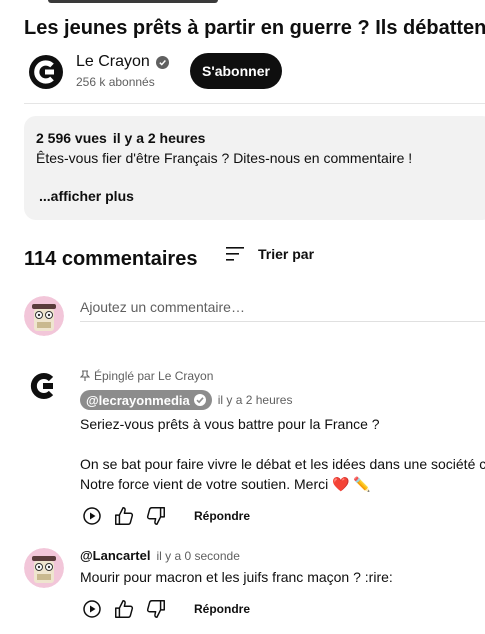 This screenshot has width=485, height=634. What do you see at coordinates (159, 138) in the screenshot?
I see `upload-time: il y a 2 heures` at bounding box center [159, 138].